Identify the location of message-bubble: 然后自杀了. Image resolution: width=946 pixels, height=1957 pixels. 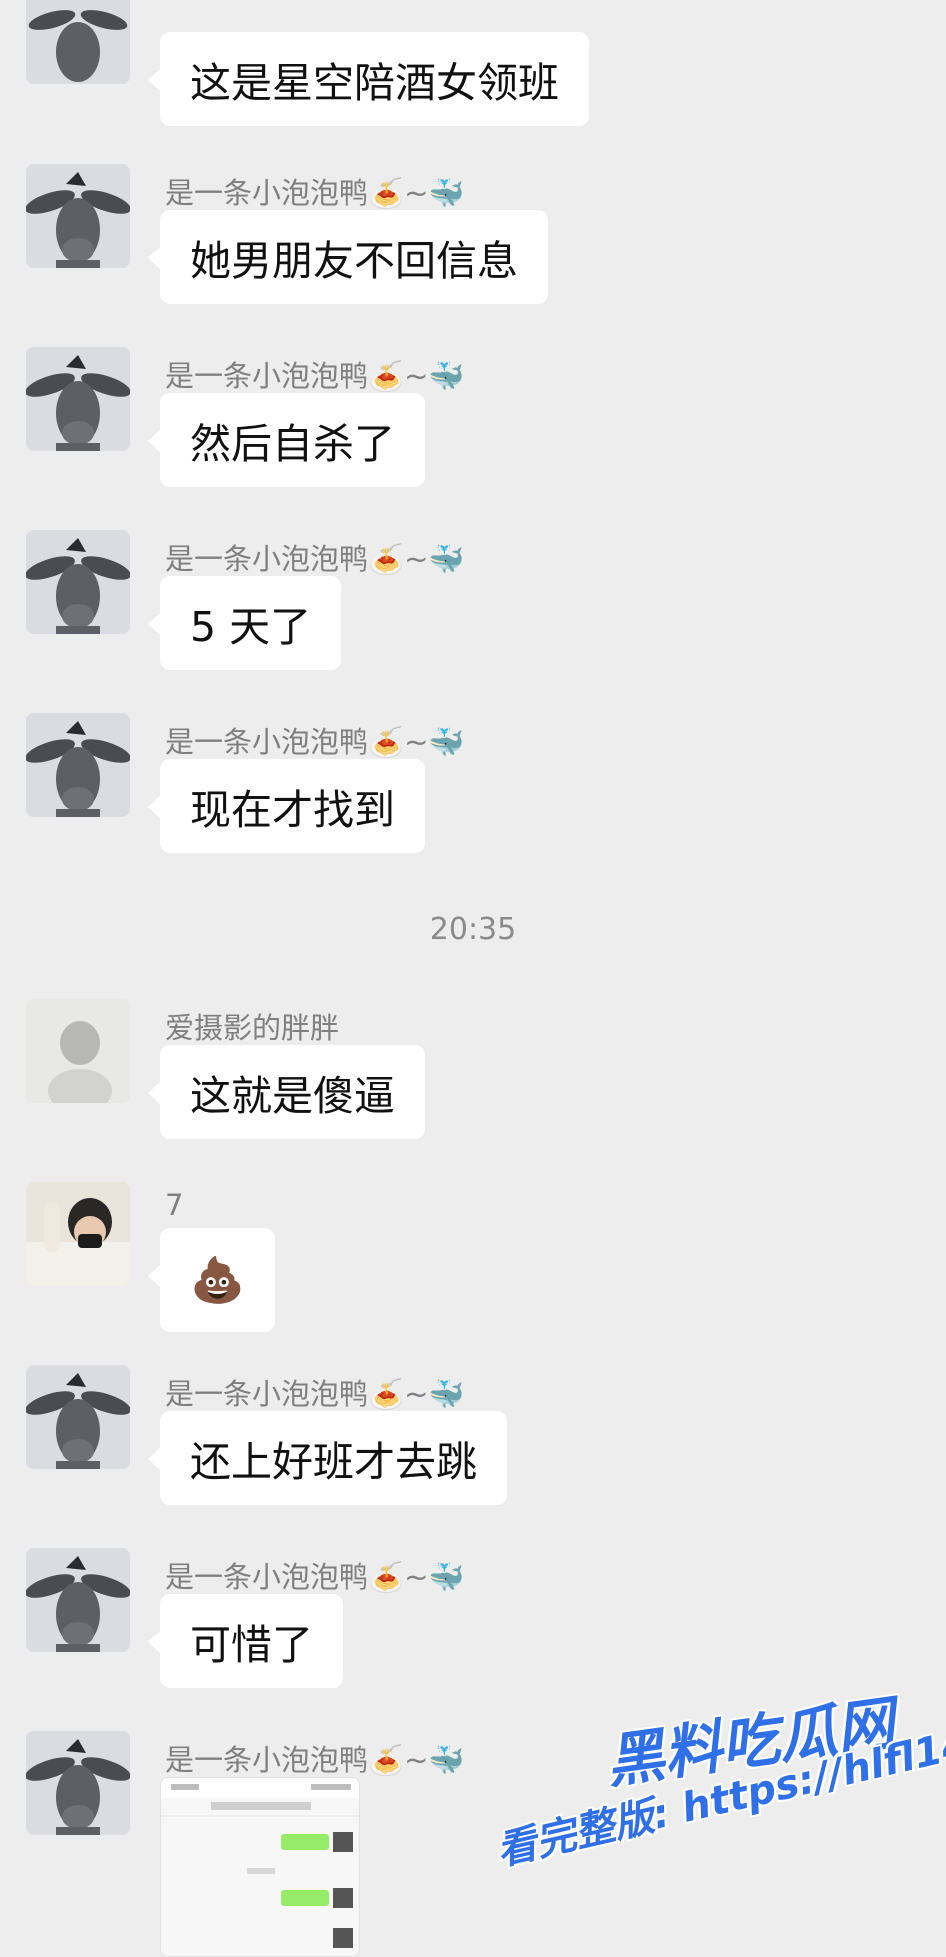
(286, 440).